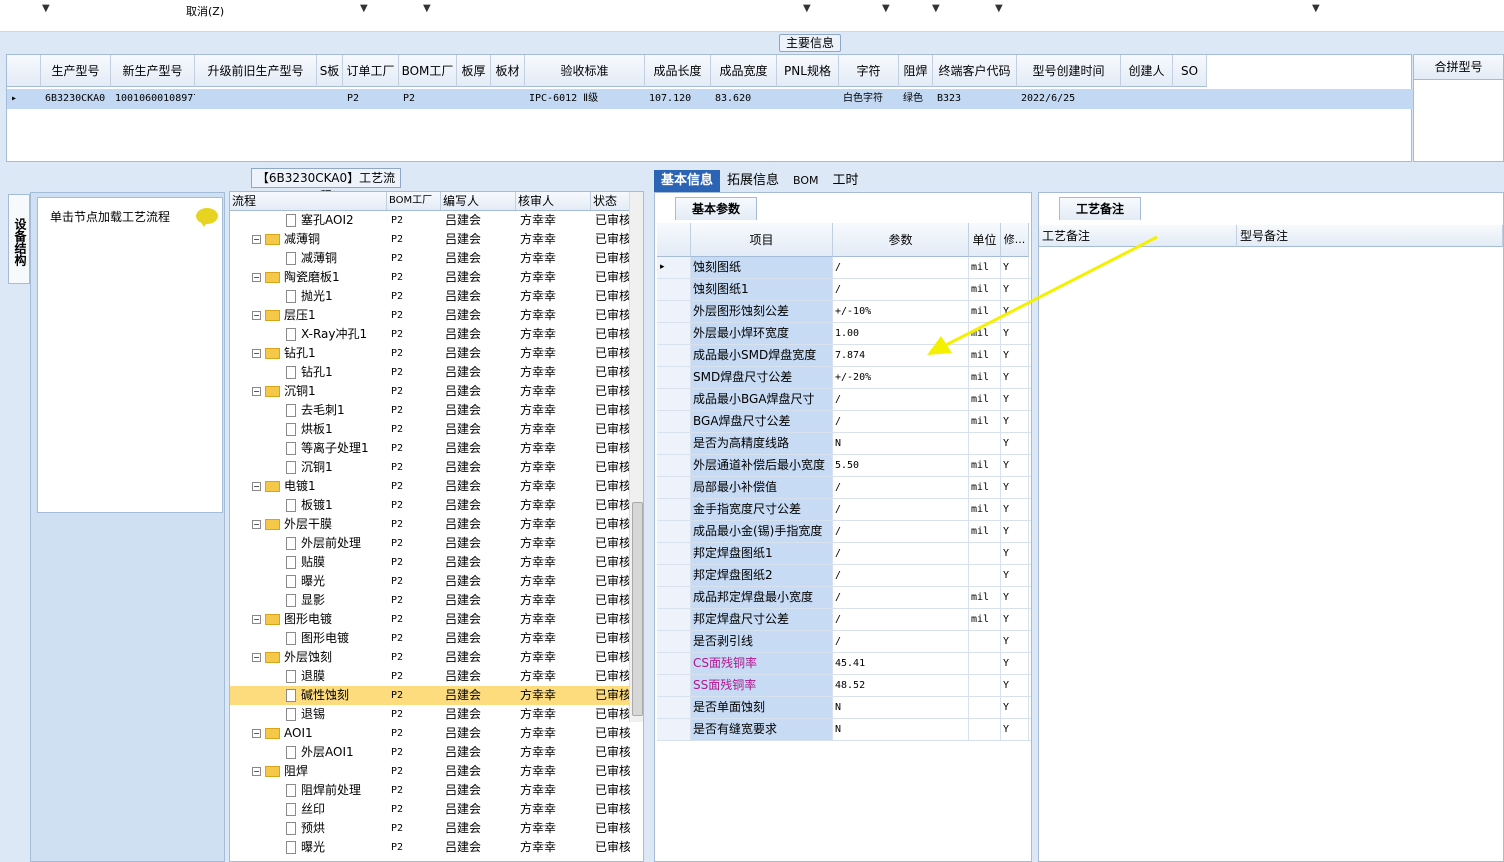 This screenshot has width=1504, height=862. What do you see at coordinates (308, 429) in the screenshot?
I see `process-node: 烘板1` at bounding box center [308, 429].